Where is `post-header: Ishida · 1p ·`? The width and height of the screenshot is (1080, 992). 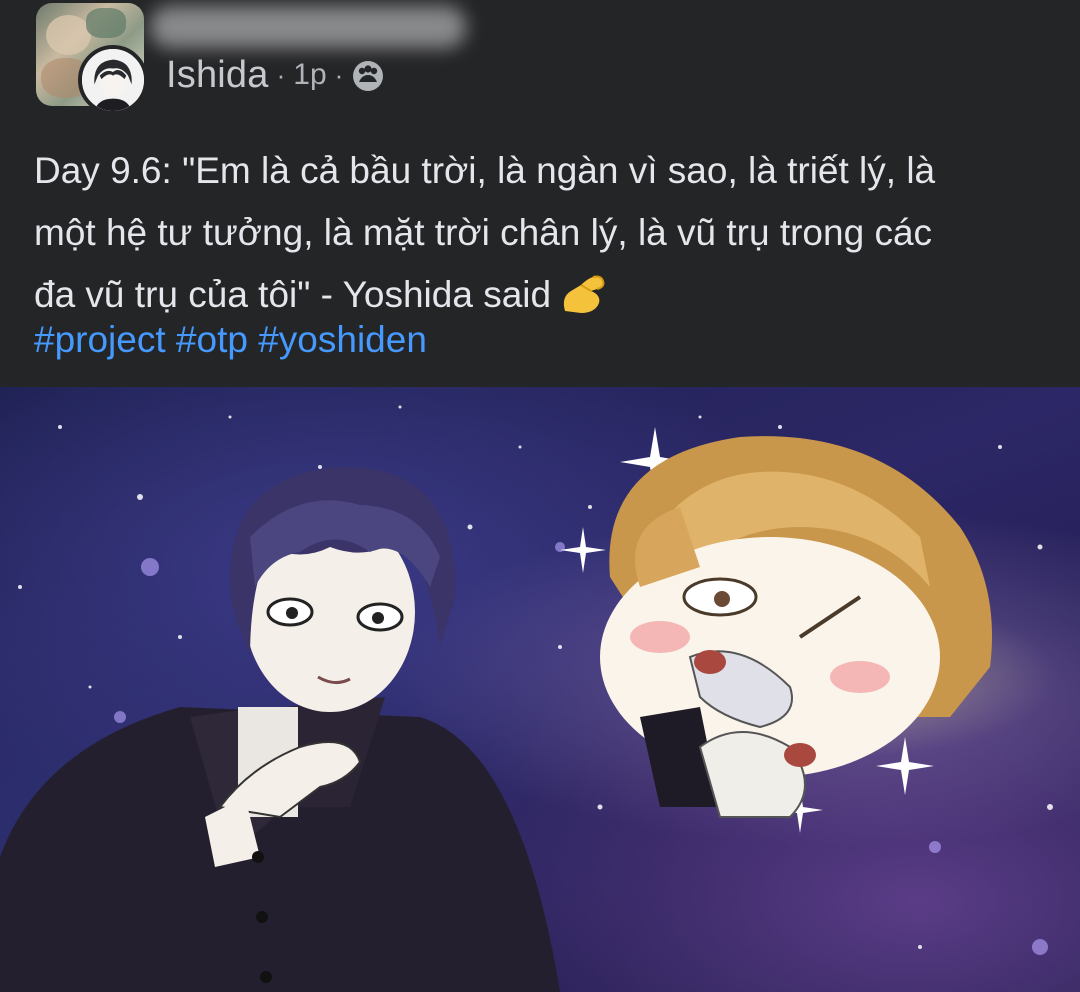
post-header: Ishida · 1p · is located at coordinates (540, 60).